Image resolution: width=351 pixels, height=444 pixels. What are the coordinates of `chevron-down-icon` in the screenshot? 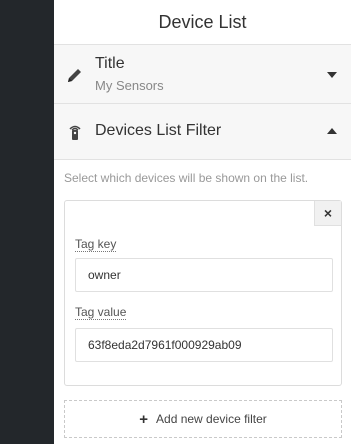 It's located at (332, 75).